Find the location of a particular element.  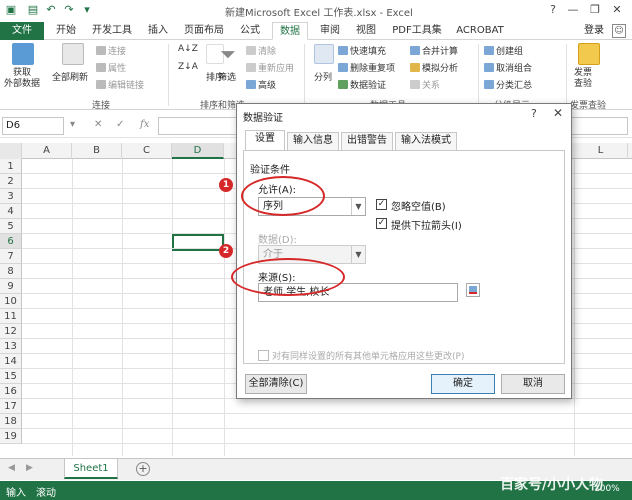

tab-insert: 插入 is located at coordinates (158, 31).